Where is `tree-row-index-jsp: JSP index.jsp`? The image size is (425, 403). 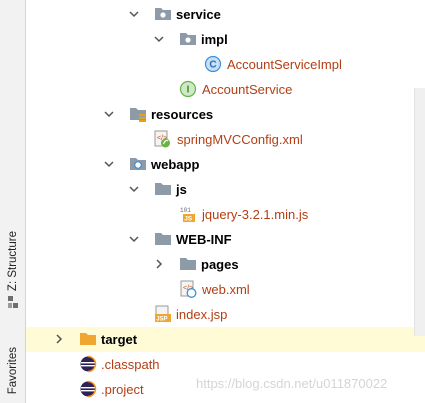
tree-row-index-jsp: JSP index.jsp is located at coordinates (225, 314).